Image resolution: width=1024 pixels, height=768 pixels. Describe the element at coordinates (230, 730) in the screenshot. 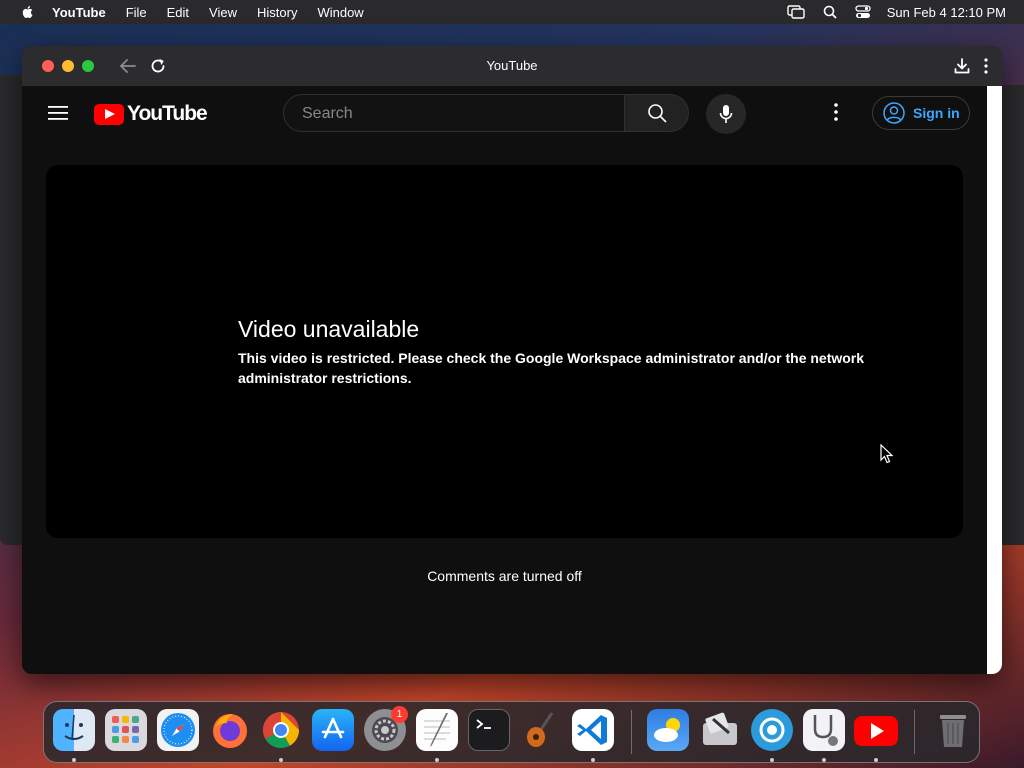

I see `firefox-icon` at that location.